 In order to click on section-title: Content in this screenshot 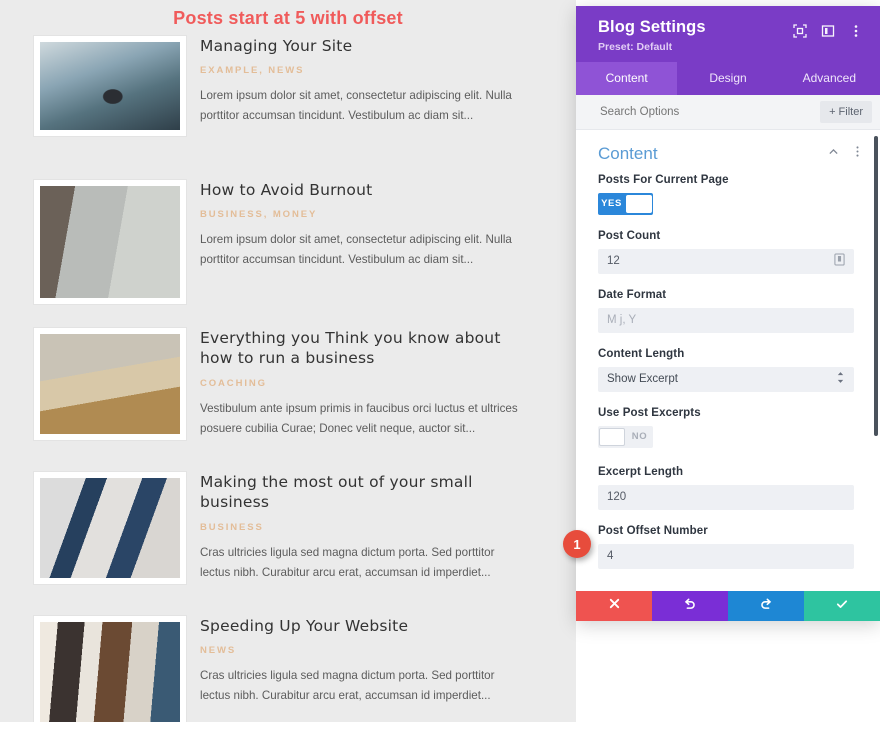, I will do `click(628, 153)`.